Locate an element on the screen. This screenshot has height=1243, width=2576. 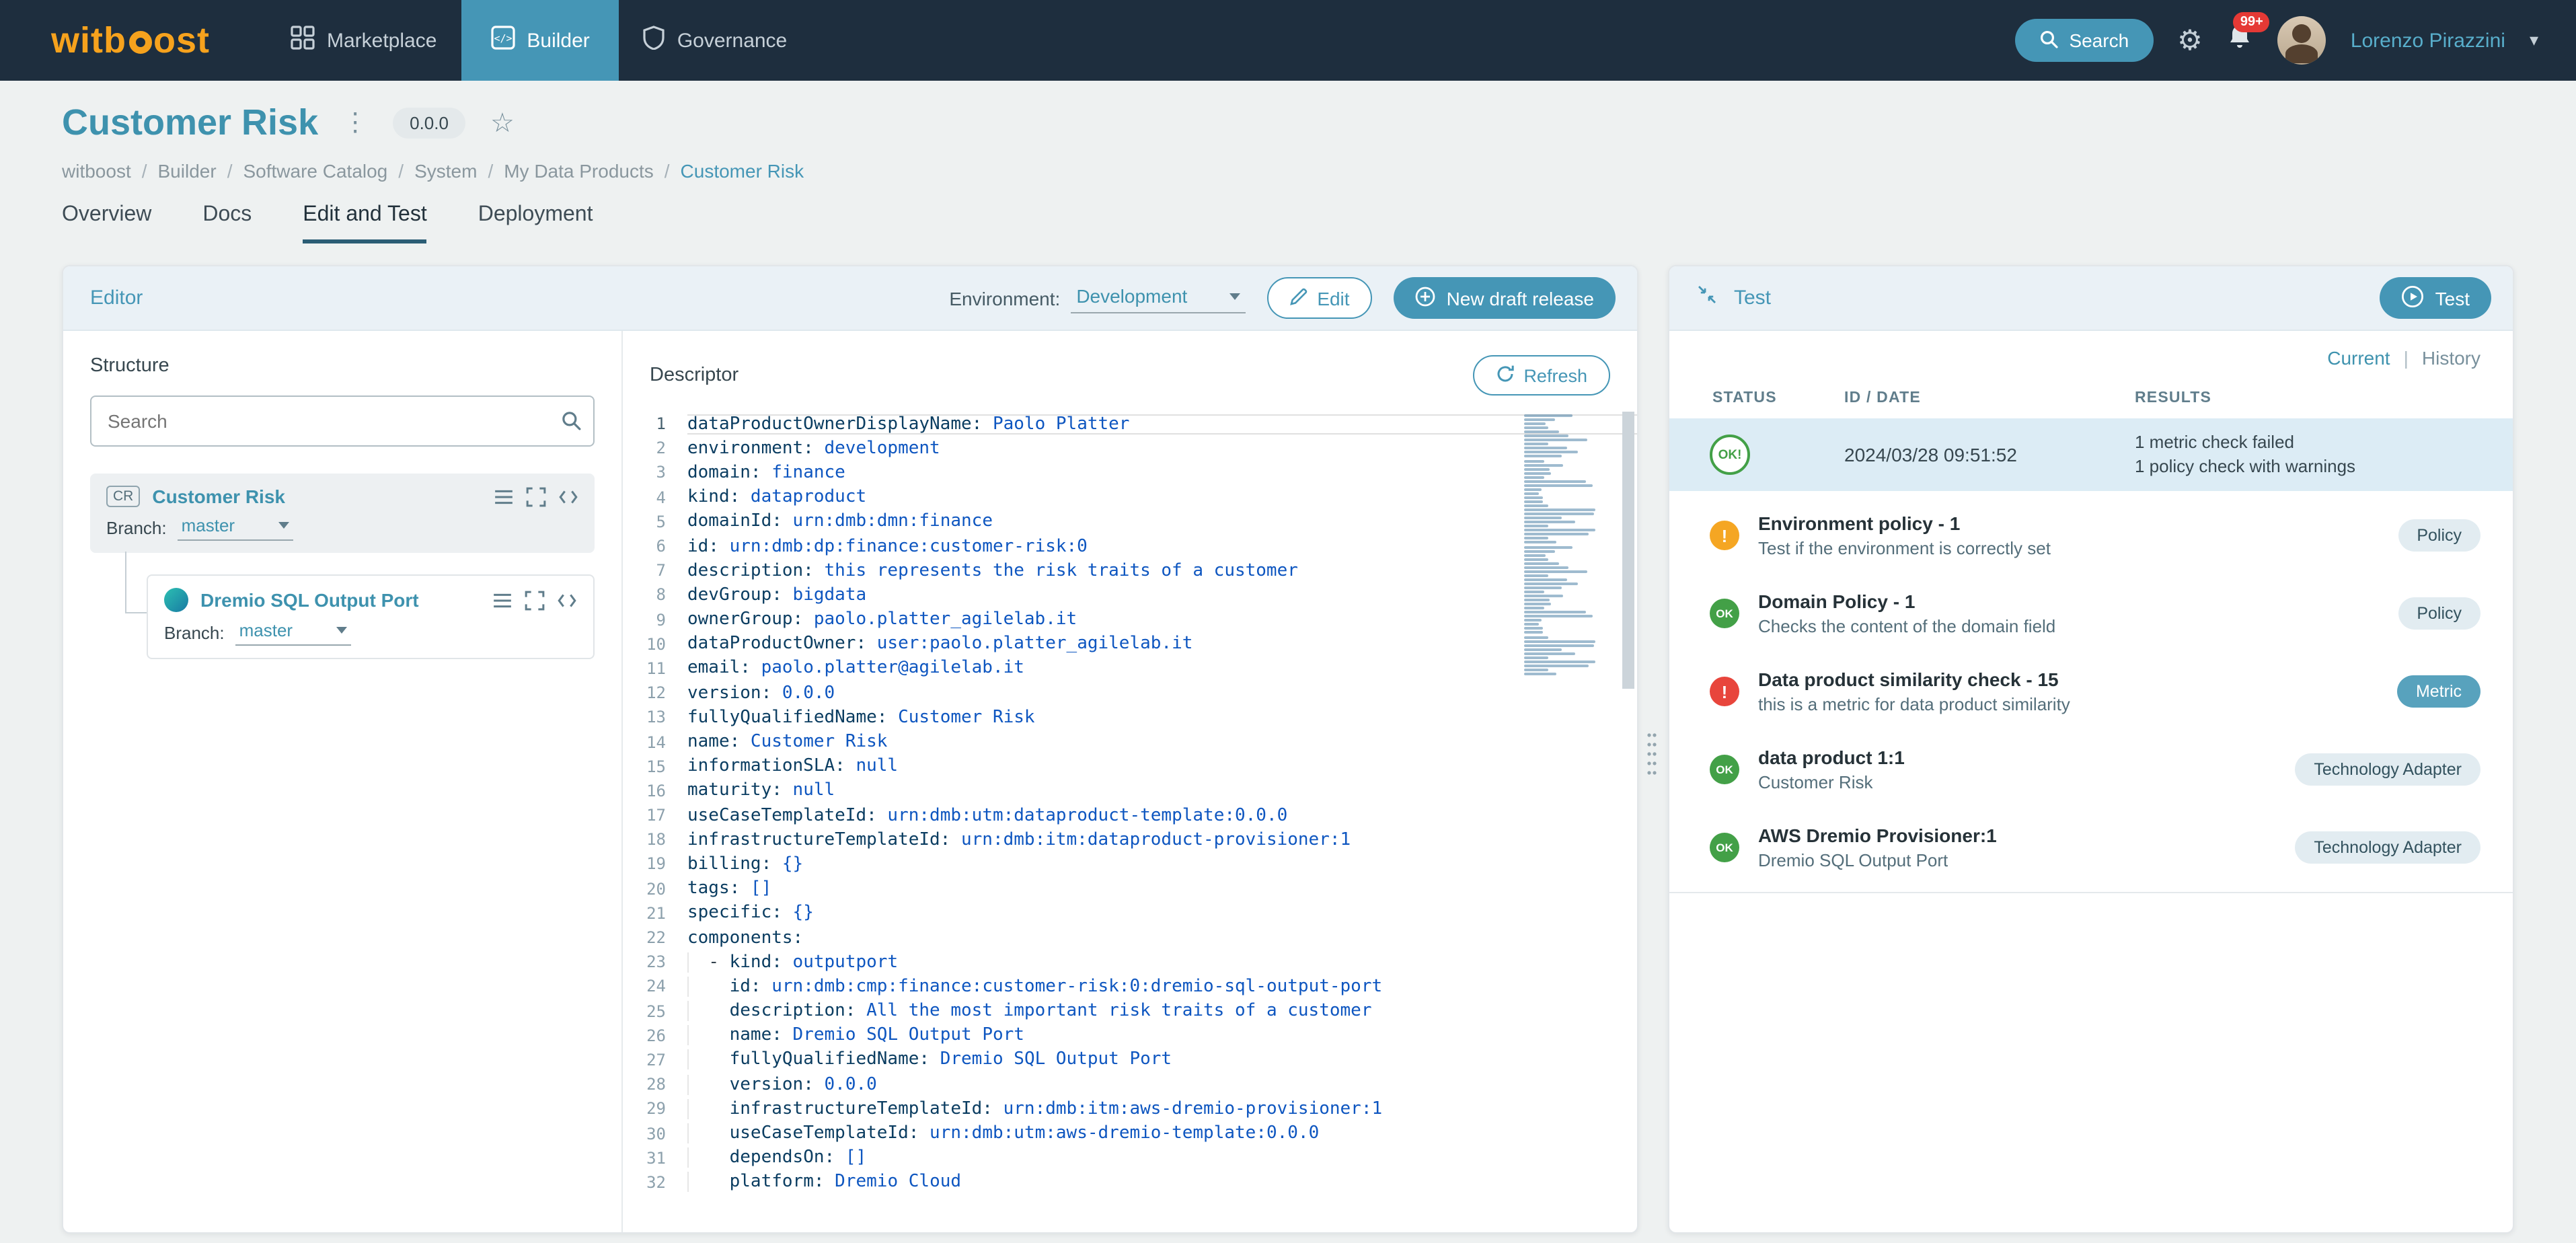
code-line: 19 billing: {} is located at coordinates (1130, 864).